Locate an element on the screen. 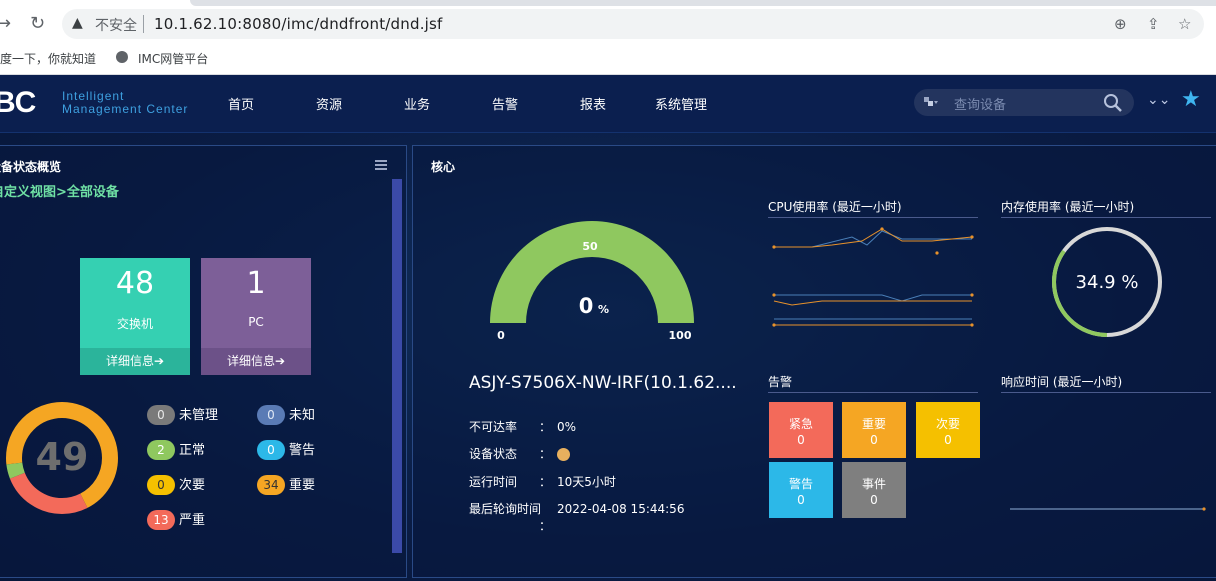  pc-detail-link: 详细信息➔ is located at coordinates (256, 361).